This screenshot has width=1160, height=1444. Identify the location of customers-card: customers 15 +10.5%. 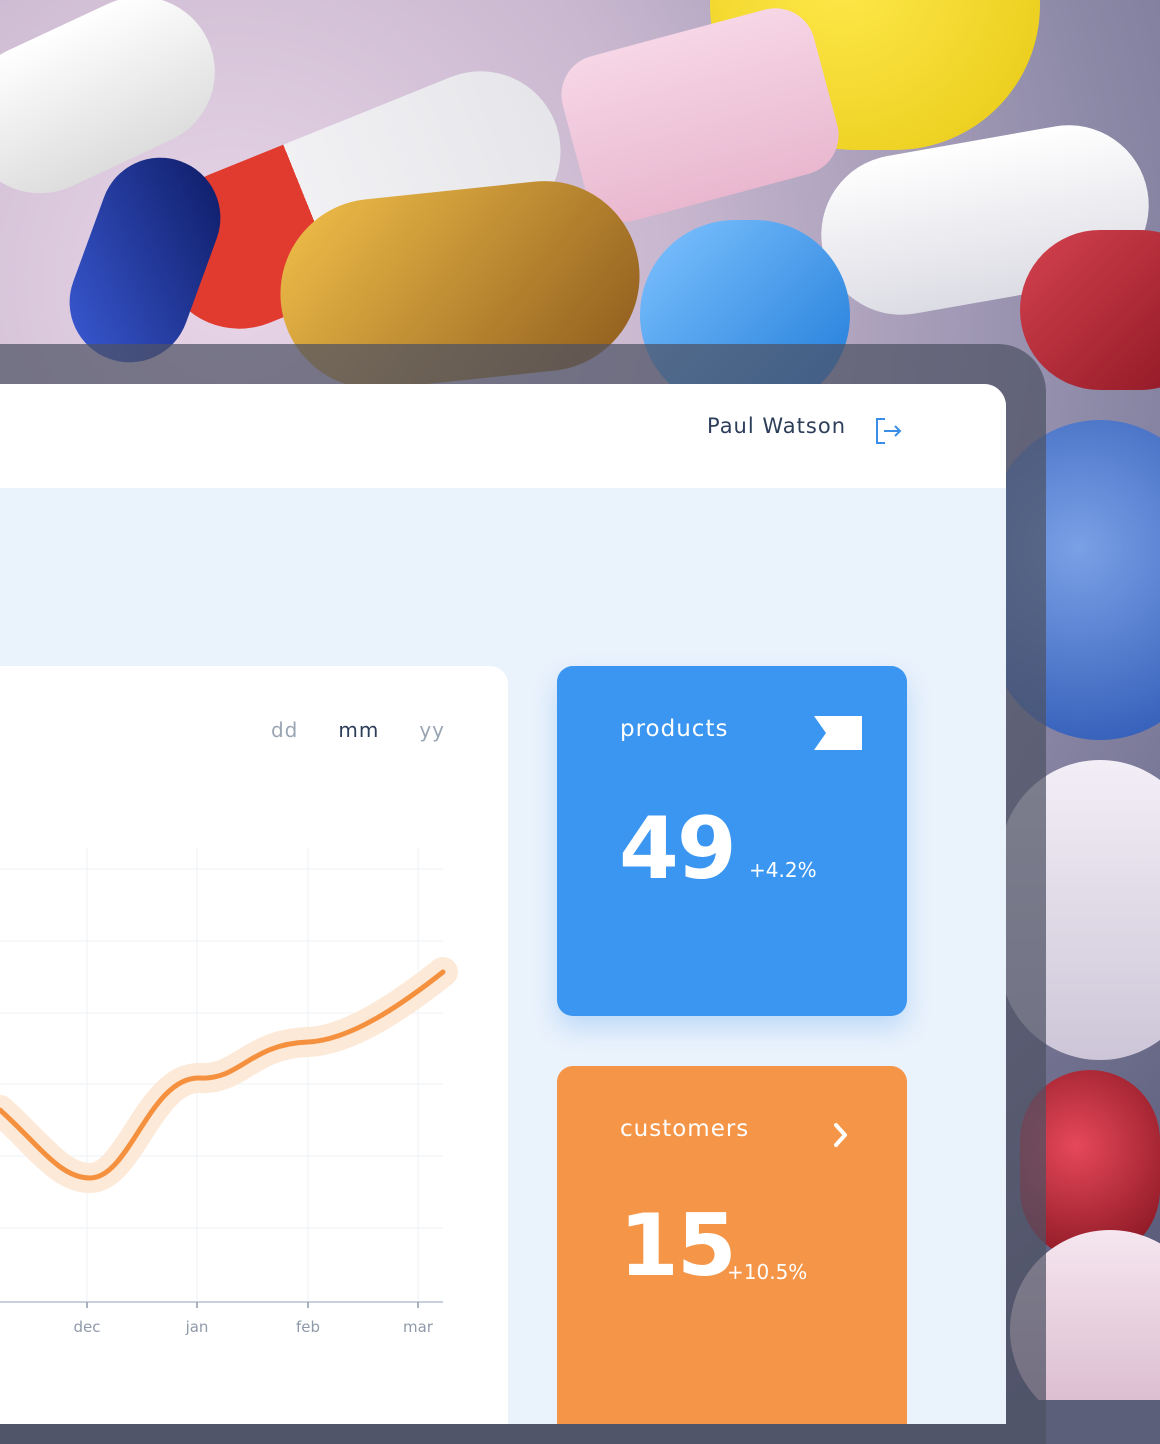
(732, 1245).